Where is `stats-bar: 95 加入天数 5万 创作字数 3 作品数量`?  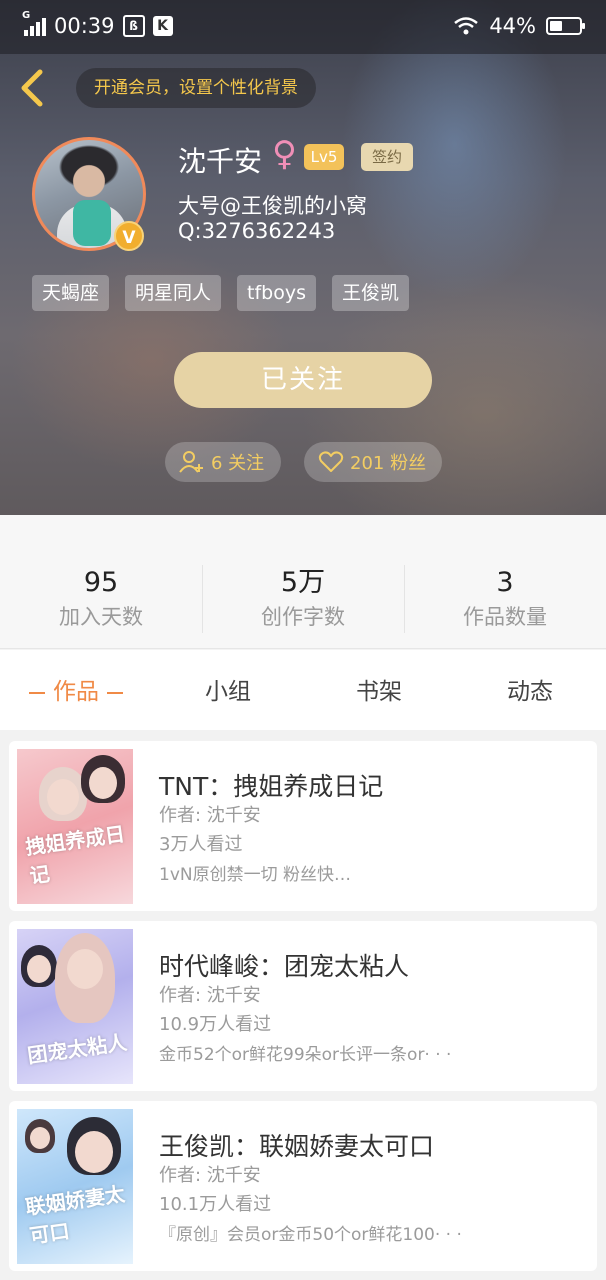 stats-bar: 95 加入天数 5万 创作字数 3 作品数量 is located at coordinates (303, 582).